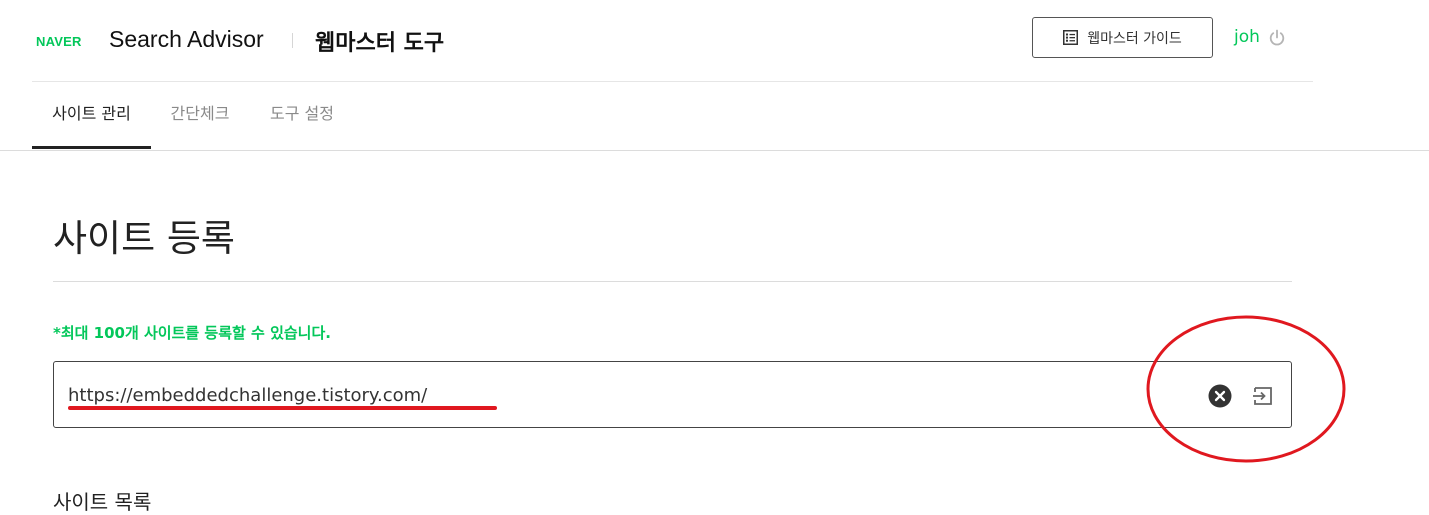  I want to click on power-icon, so click(1277, 38).